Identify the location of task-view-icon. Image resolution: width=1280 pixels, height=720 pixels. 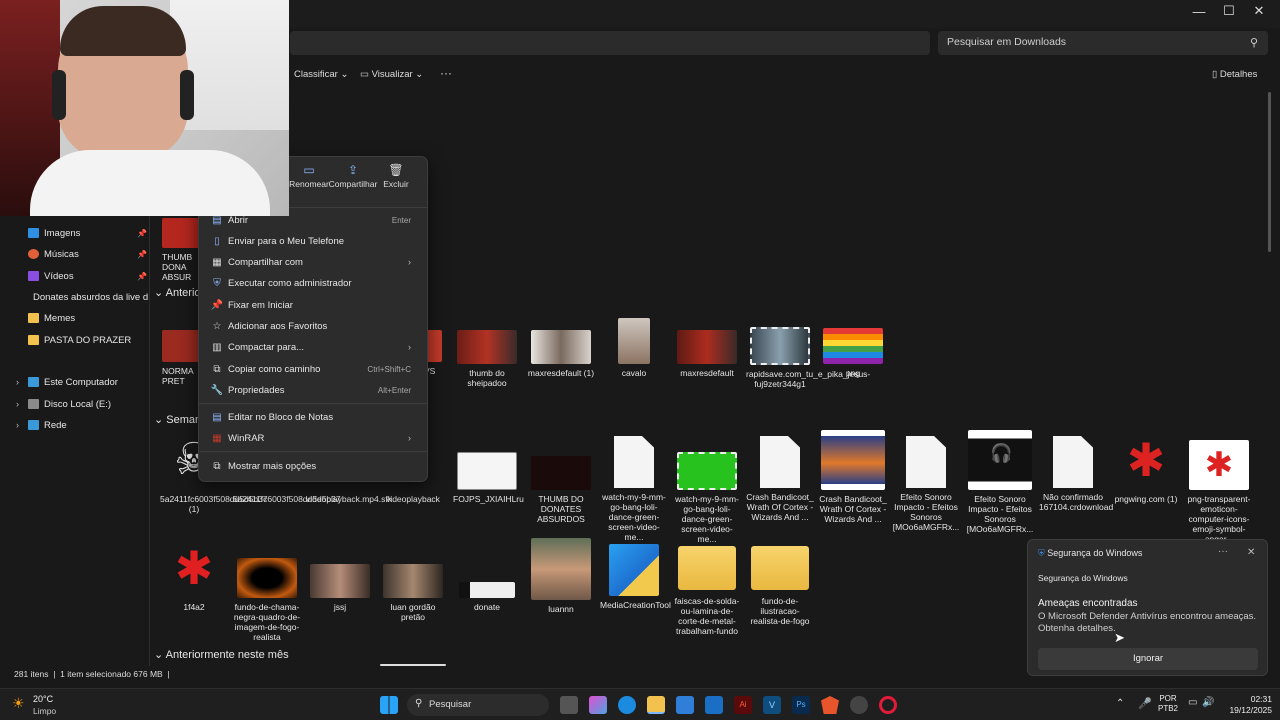
(569, 705).